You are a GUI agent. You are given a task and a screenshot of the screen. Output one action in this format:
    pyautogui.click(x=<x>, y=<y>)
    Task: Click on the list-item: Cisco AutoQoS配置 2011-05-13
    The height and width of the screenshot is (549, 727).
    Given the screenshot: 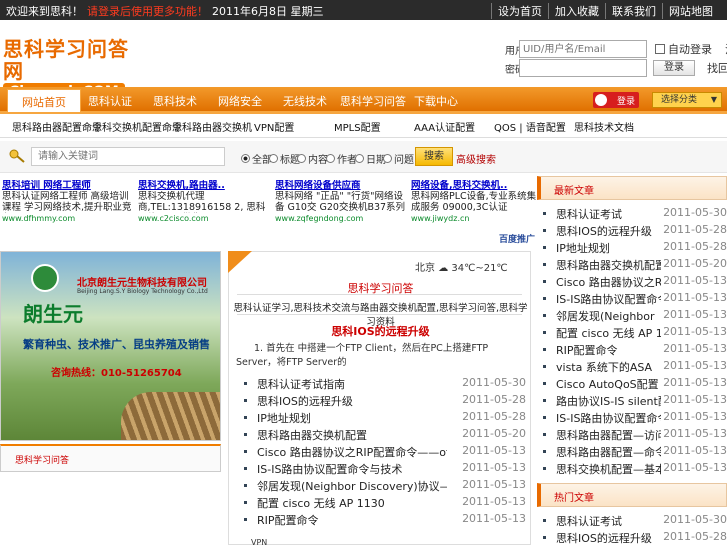 What is the action you would take?
    pyautogui.click(x=633, y=384)
    